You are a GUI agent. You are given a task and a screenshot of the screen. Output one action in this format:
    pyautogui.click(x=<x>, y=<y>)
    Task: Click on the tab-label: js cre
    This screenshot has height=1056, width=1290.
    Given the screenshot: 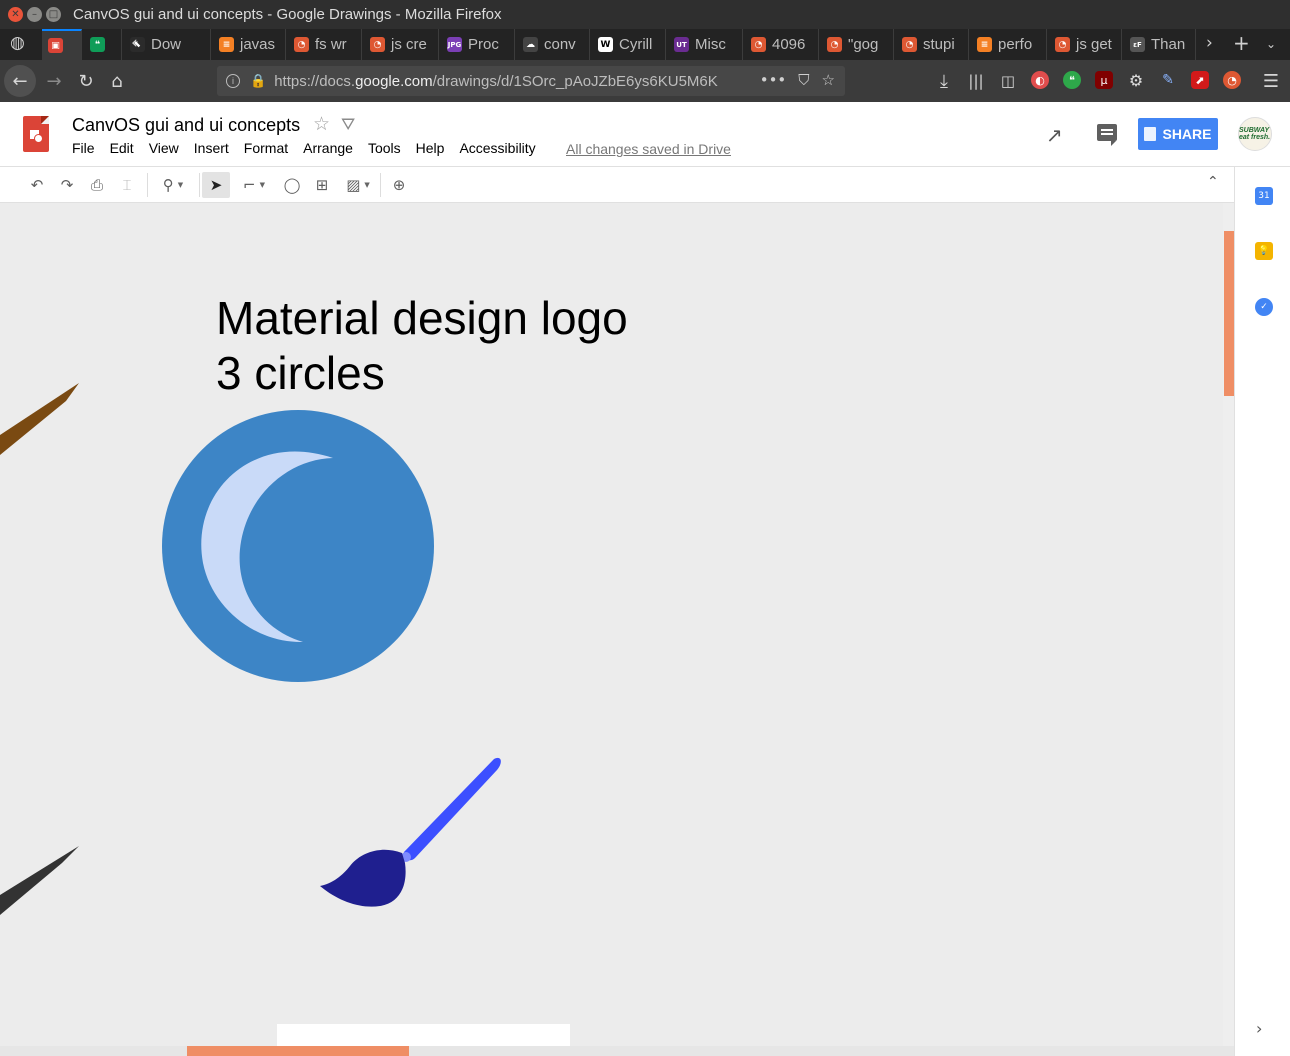 What is the action you would take?
    pyautogui.click(x=409, y=44)
    